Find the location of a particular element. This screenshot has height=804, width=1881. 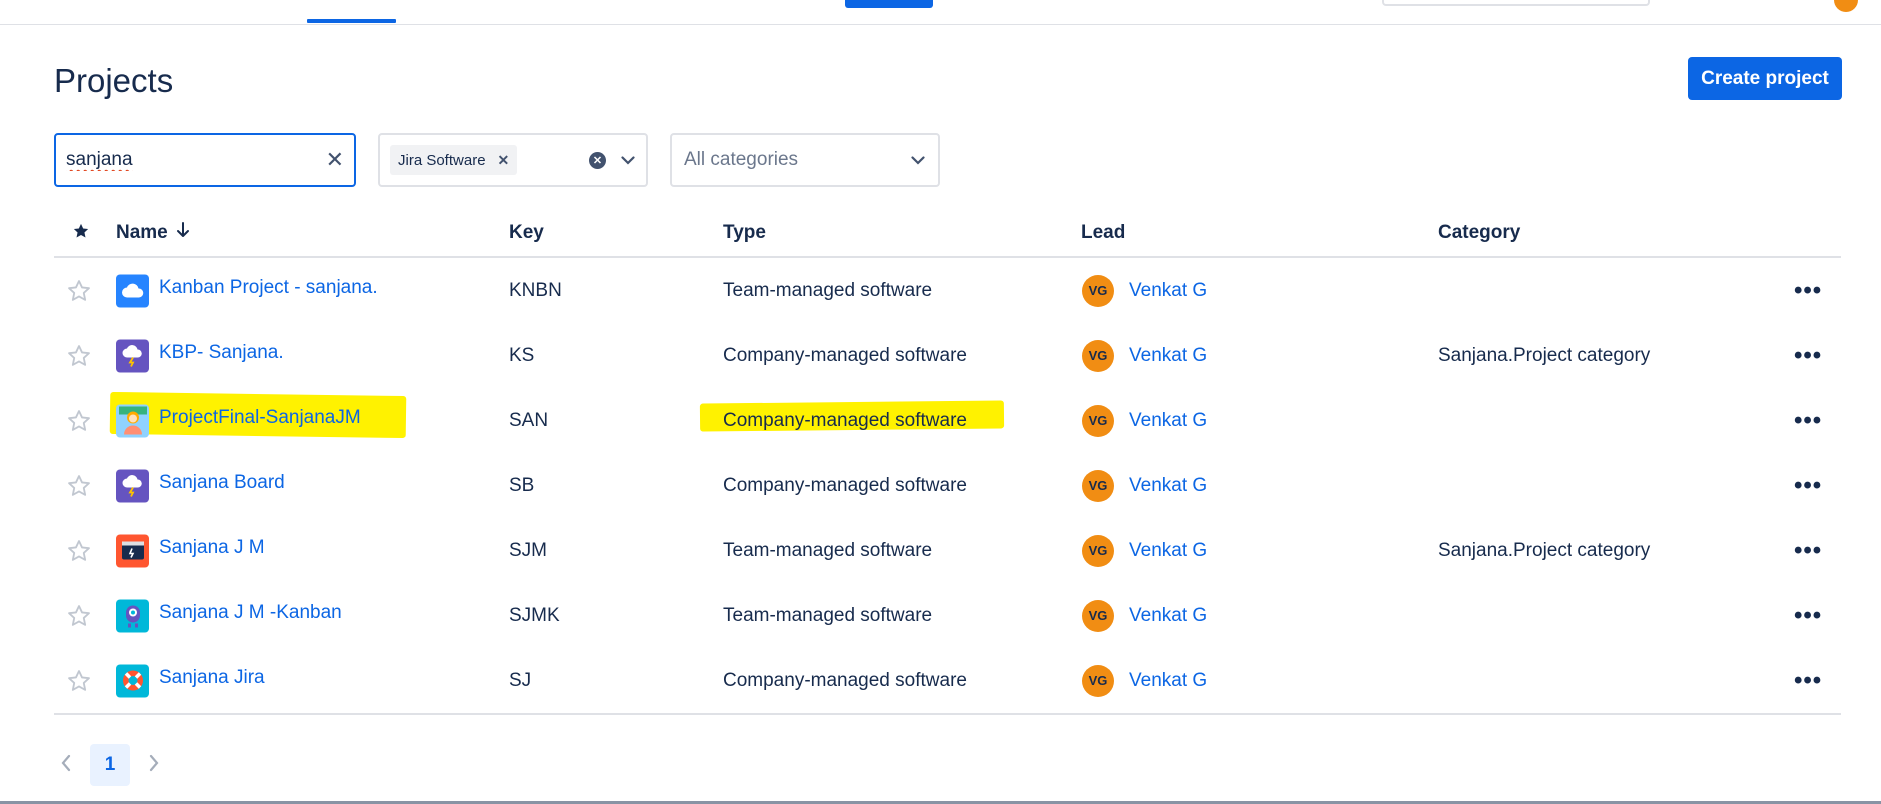

pagination: 1 is located at coordinates (110, 765).